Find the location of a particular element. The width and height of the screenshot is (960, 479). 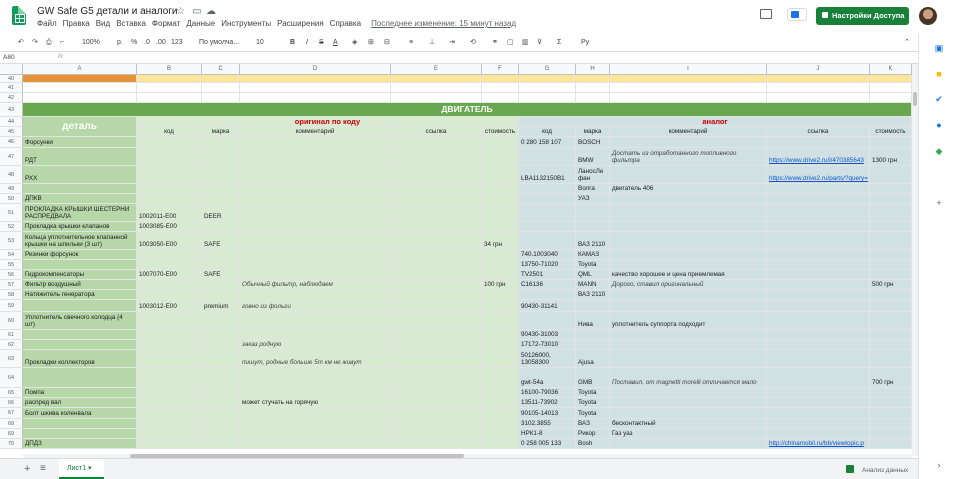

cell: 1002011-E00 is located at coordinates (169, 213).